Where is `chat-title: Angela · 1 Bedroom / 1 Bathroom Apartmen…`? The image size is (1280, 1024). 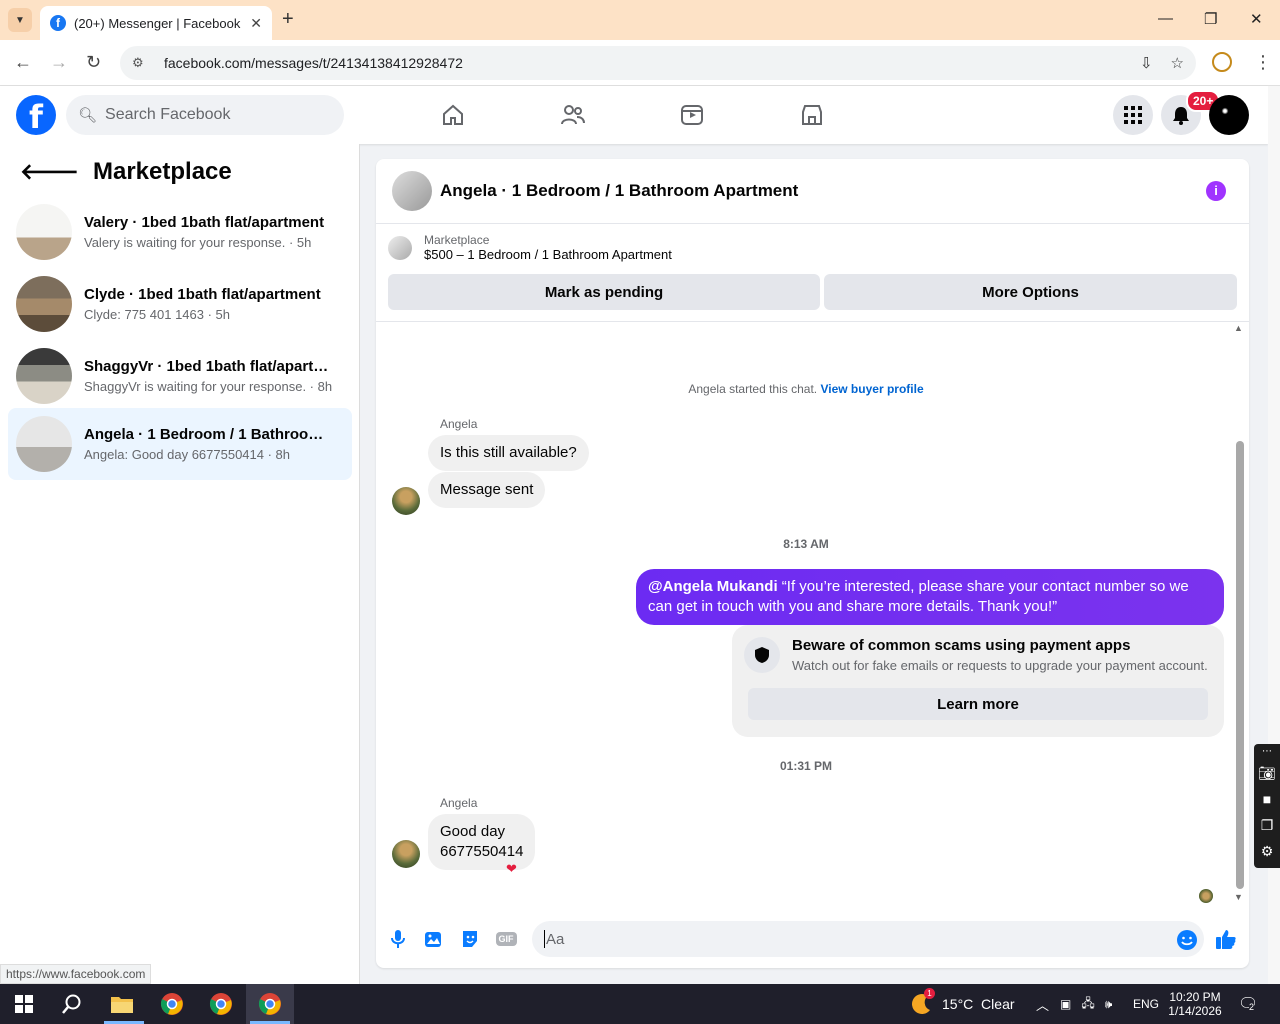 chat-title: Angela · 1 Bedroom / 1 Bathroom Apartmen… is located at coordinates (619, 191).